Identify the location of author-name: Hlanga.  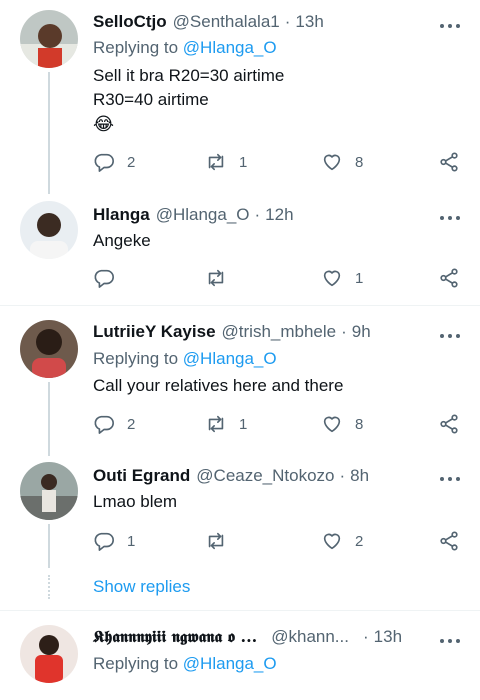
(121, 215).